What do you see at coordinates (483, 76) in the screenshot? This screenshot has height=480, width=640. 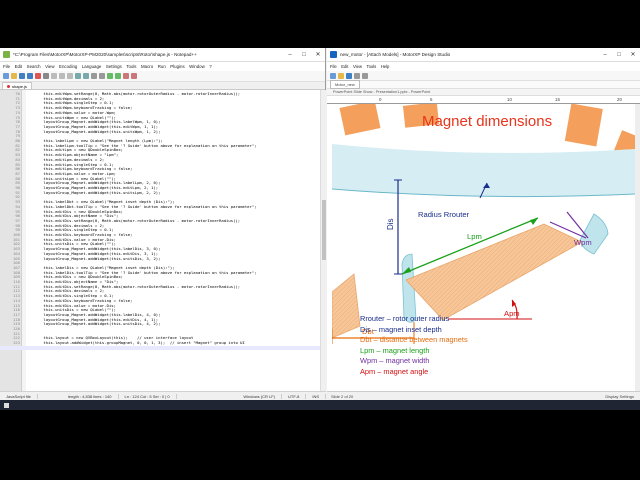 I see `design-studio-toolbar` at bounding box center [483, 76].